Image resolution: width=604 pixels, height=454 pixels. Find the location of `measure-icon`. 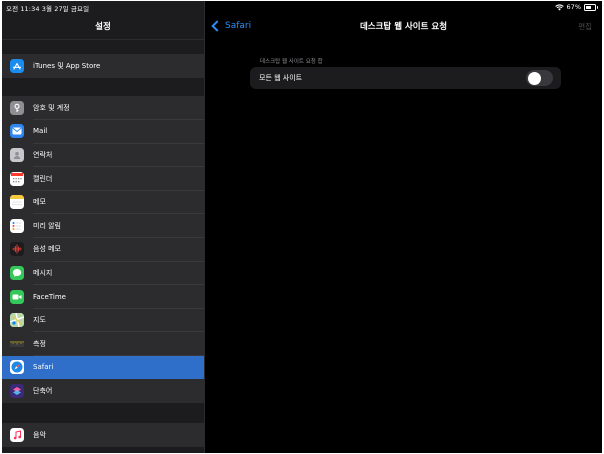

measure-icon is located at coordinates (17, 343).